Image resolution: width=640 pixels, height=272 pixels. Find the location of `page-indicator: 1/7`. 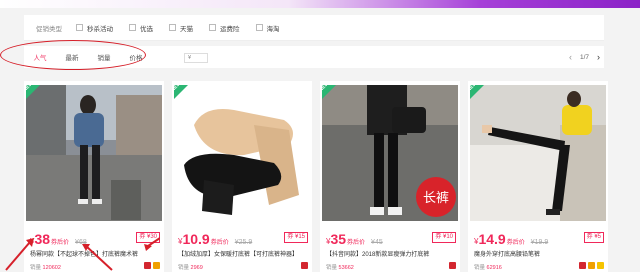

page-indicator: 1/7 is located at coordinates (584, 57).